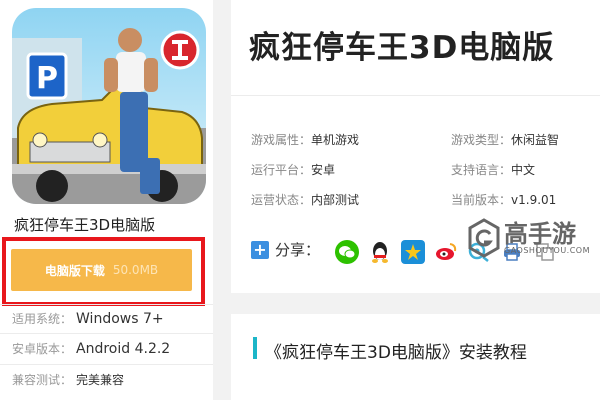 The image size is (600, 400). Describe the element at coordinates (547, 250) in the screenshot. I see `watermark-subtext: GAOSHOUYOU.COM` at that location.